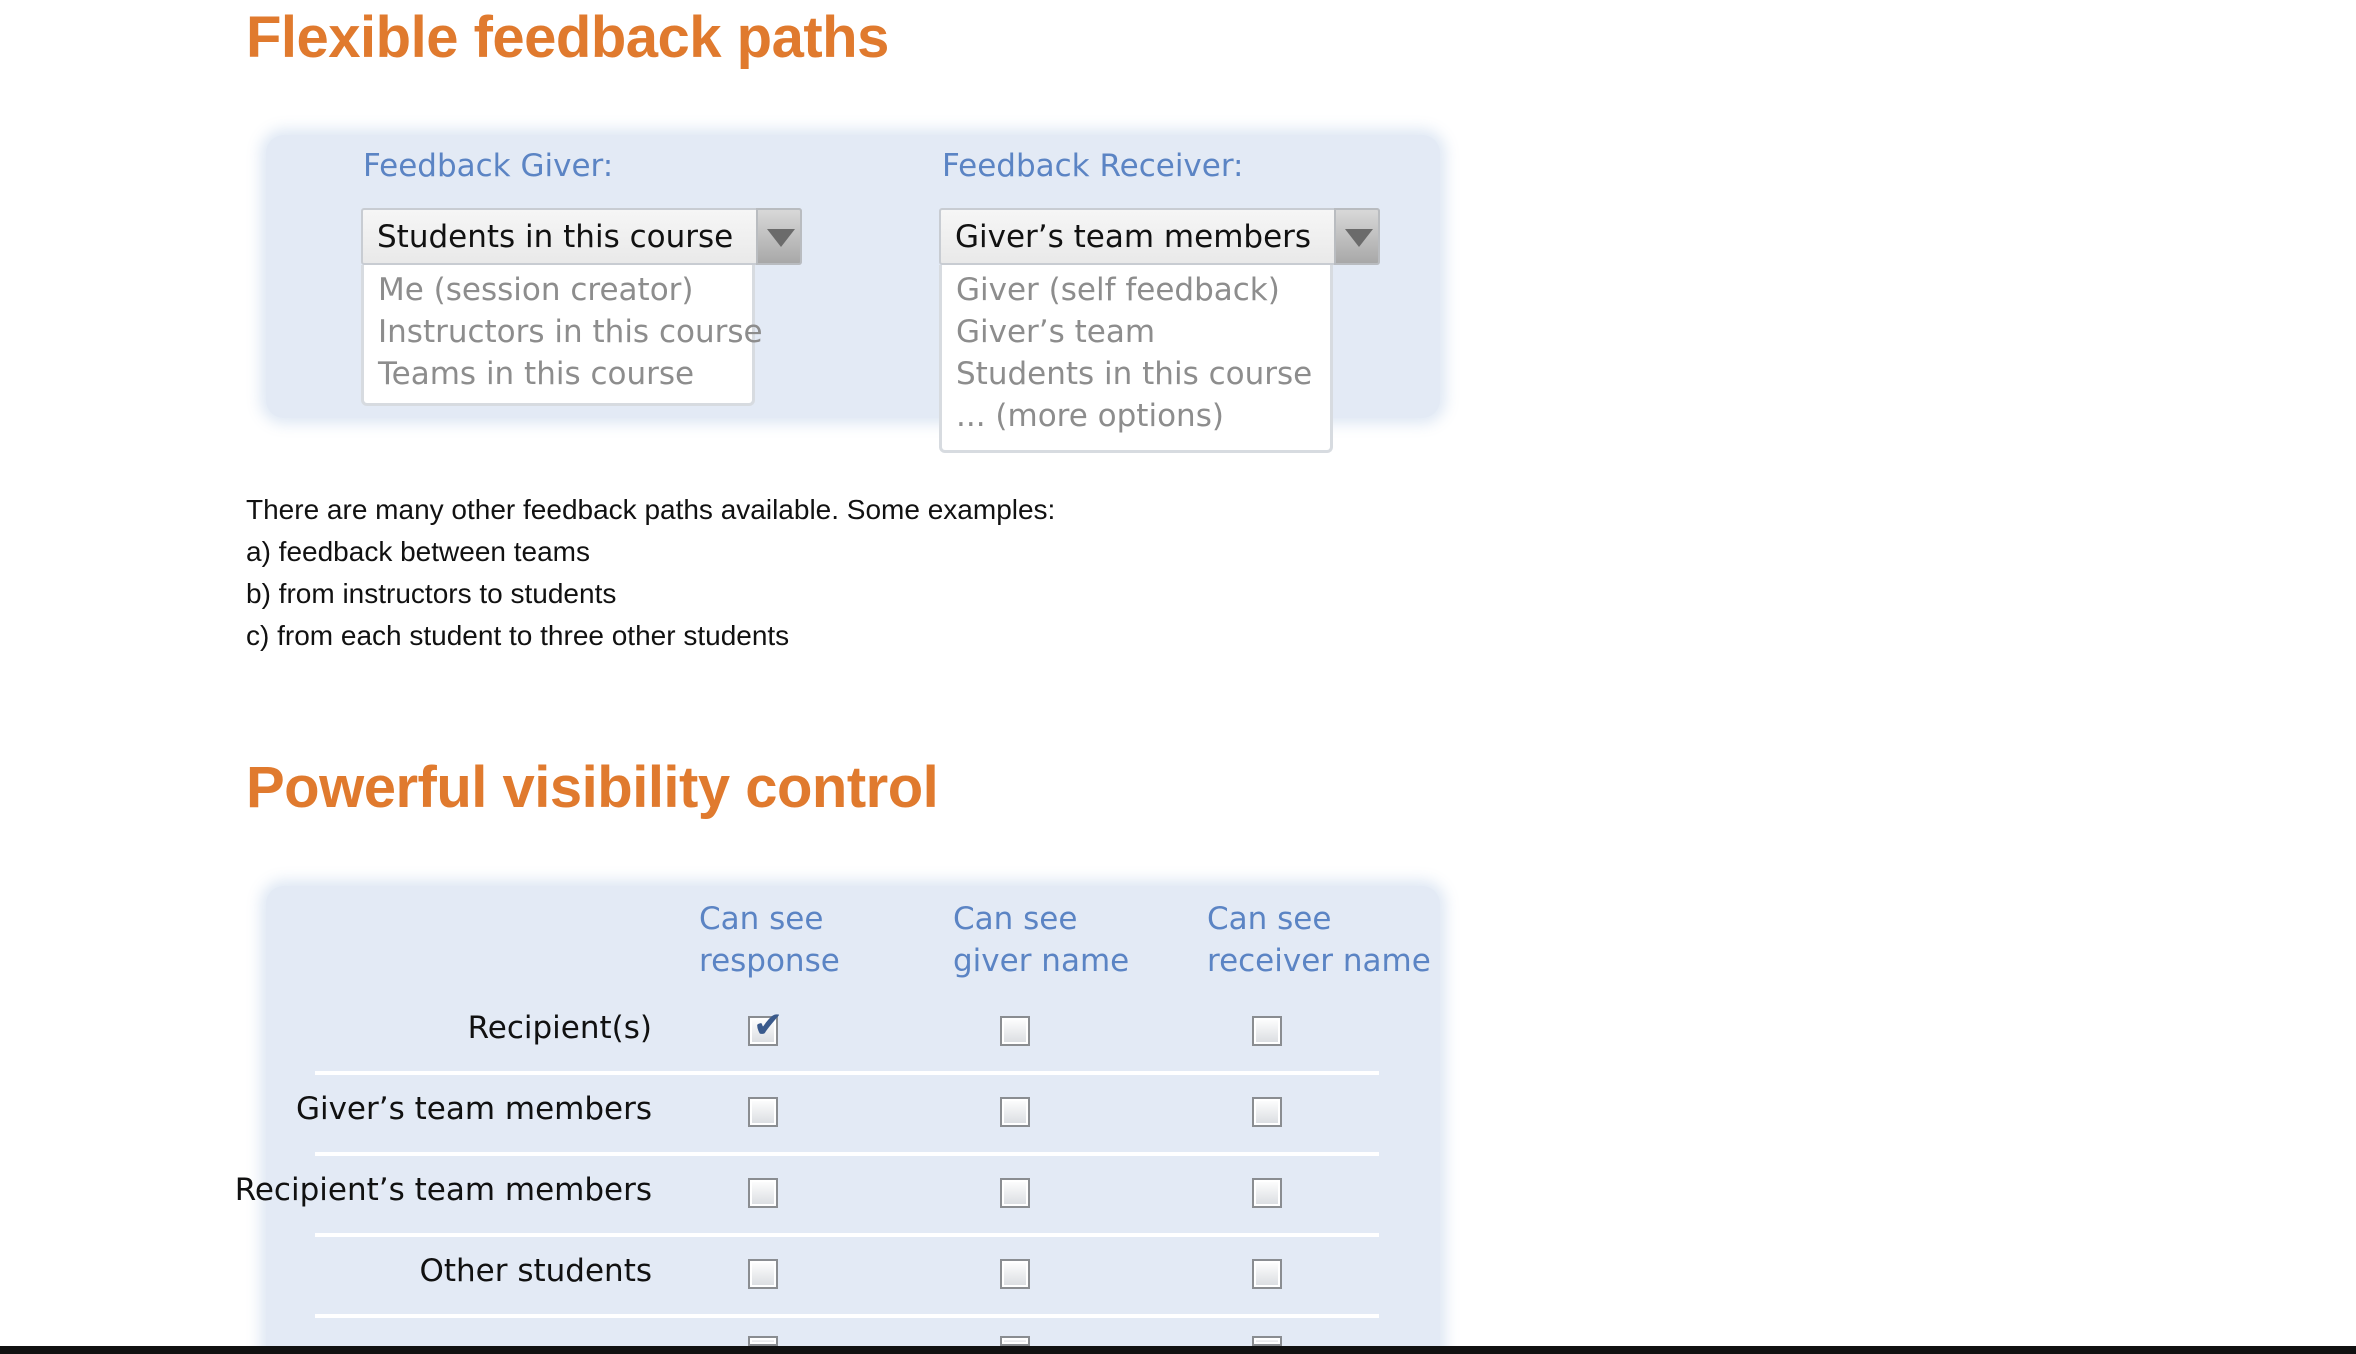 The image size is (2356, 1354). Describe the element at coordinates (443, 1190) in the screenshot. I see `row-label-recipients-team: Recipient’s team members` at that location.